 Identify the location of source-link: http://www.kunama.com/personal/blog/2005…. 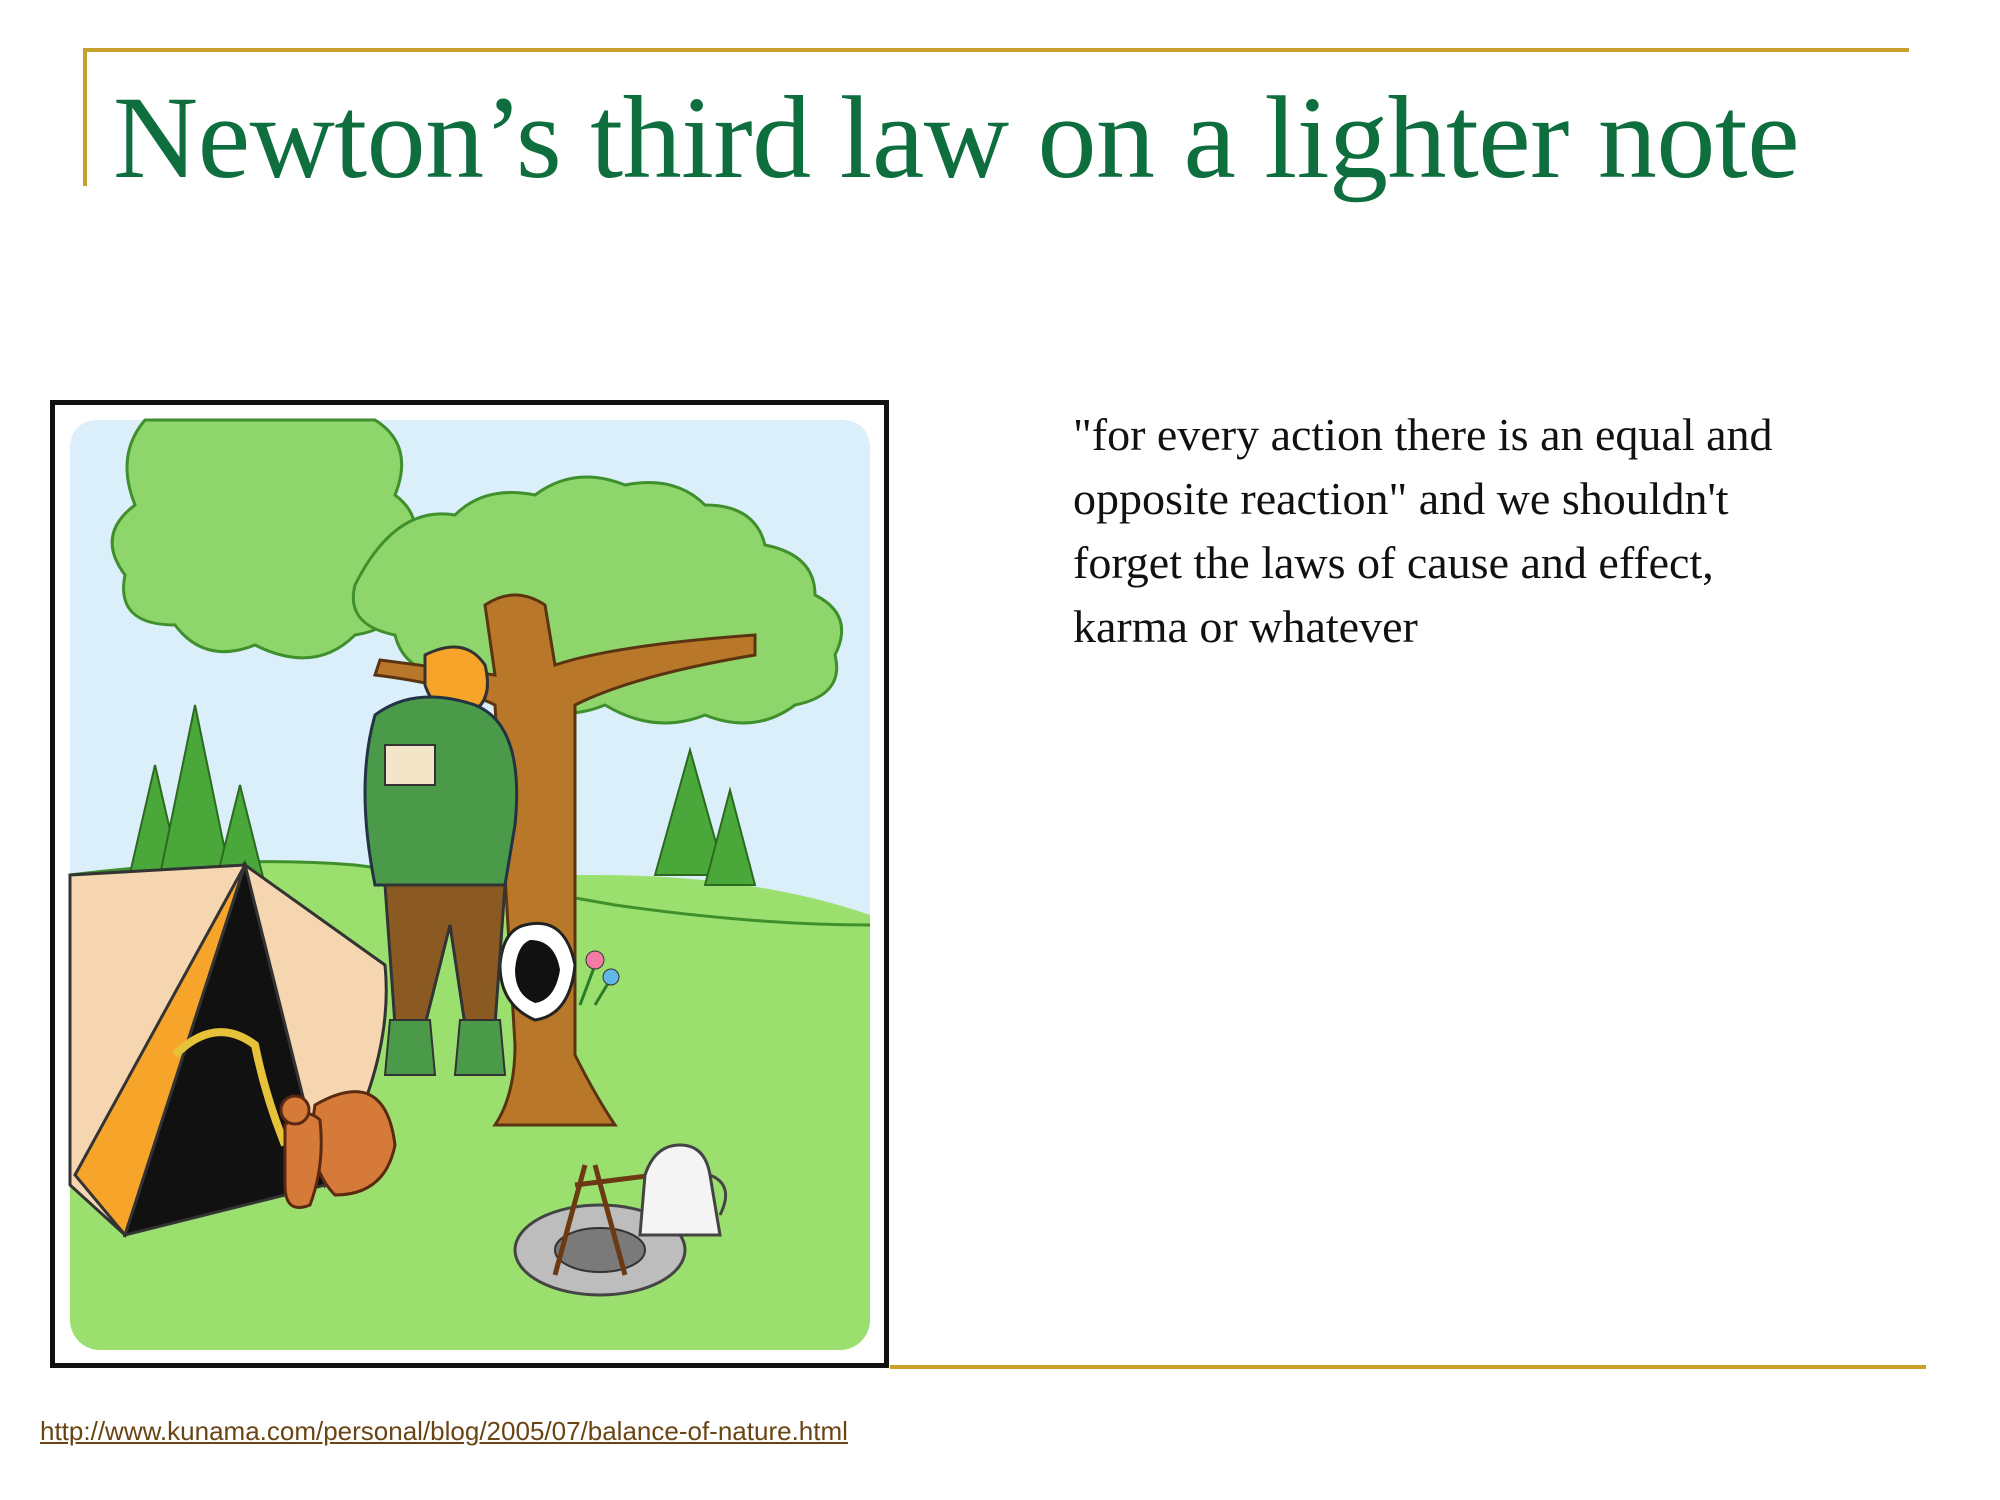
(444, 1431).